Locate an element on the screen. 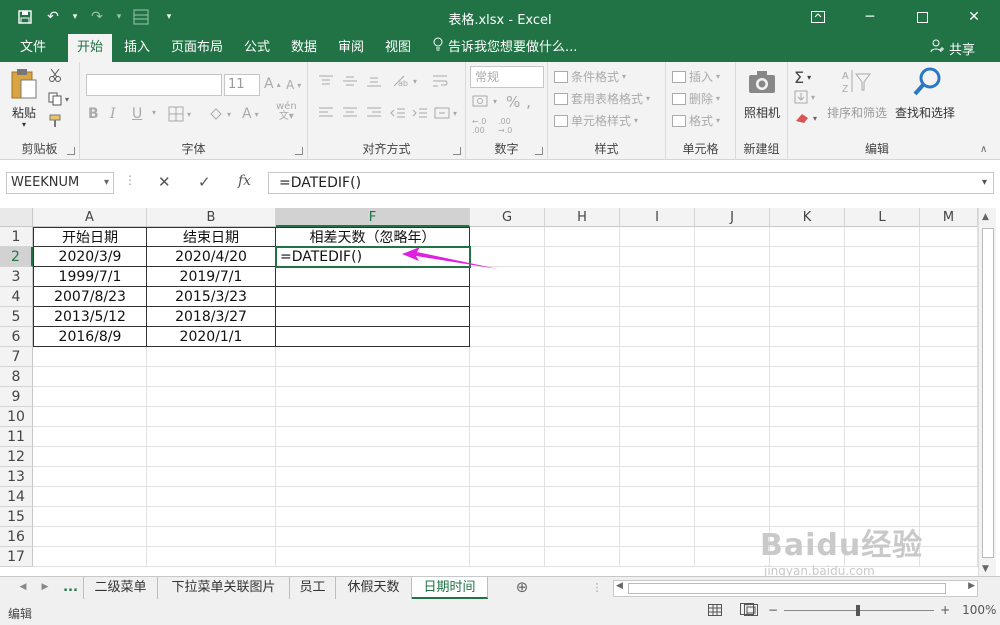 This screenshot has height=625, width=1000. cell-F13 is located at coordinates (373, 477).